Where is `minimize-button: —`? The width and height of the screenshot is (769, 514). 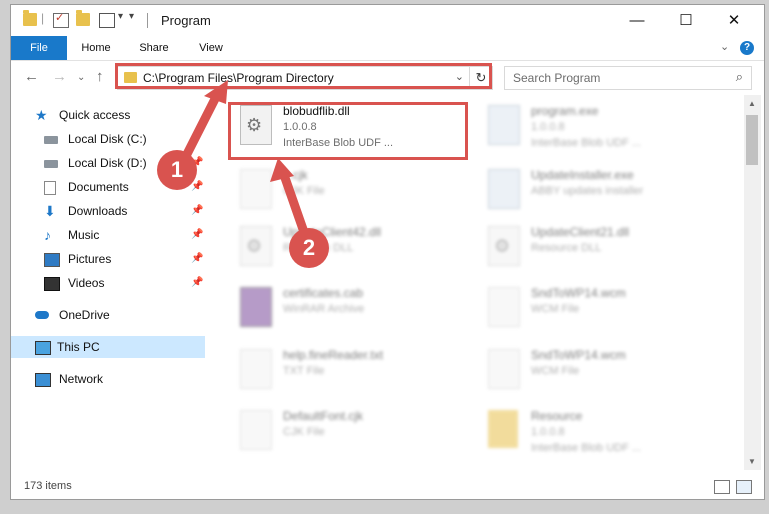 minimize-button: — is located at coordinates (637, 20).